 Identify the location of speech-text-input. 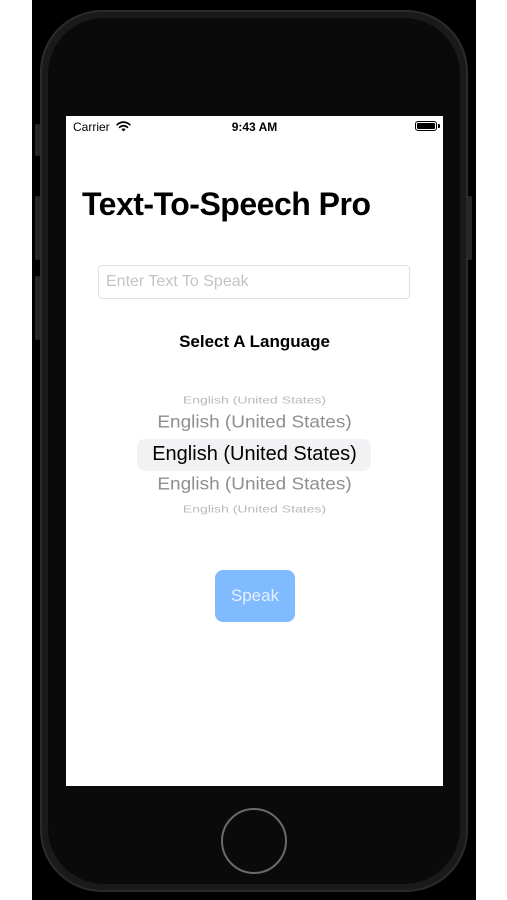
(254, 282).